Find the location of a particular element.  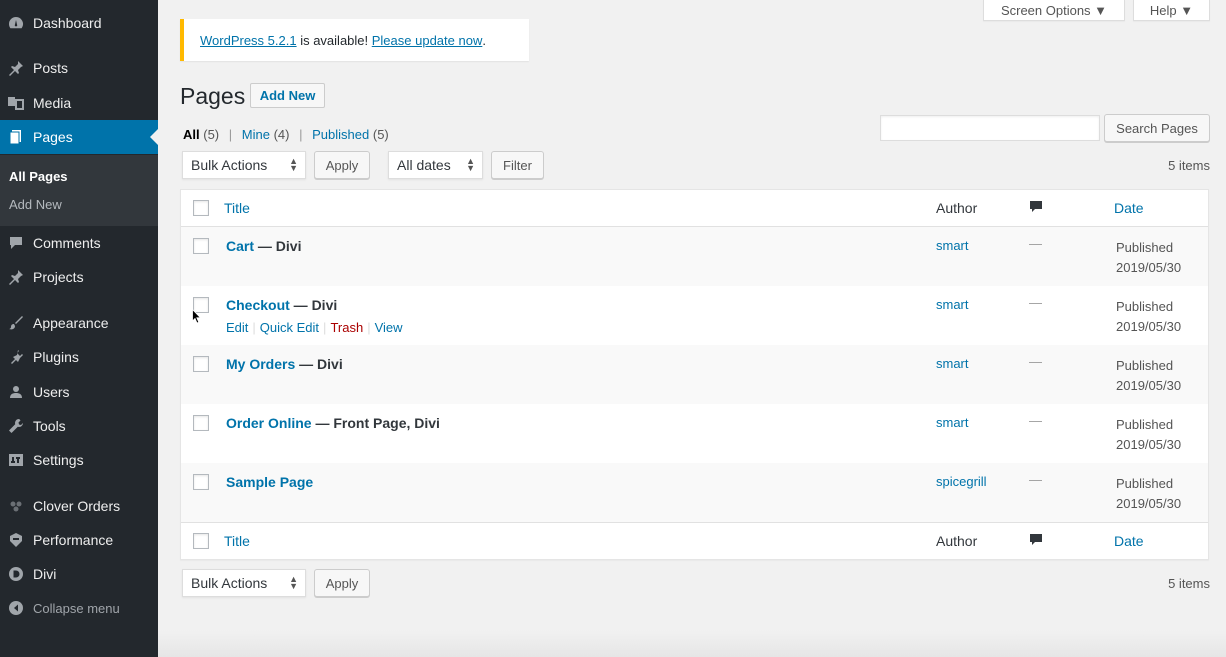

view-published-link: Published is located at coordinates (340, 134).